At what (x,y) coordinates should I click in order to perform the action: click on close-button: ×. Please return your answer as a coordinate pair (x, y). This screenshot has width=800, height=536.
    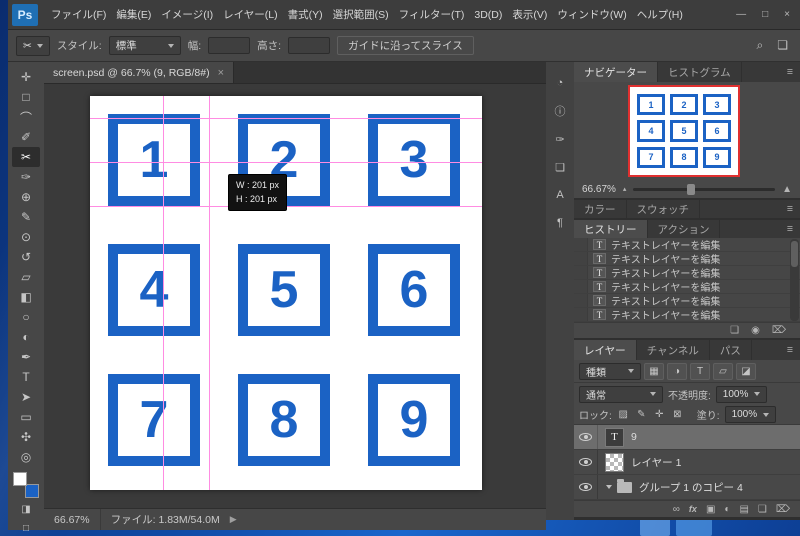
    Looking at the image, I should click on (787, 14).